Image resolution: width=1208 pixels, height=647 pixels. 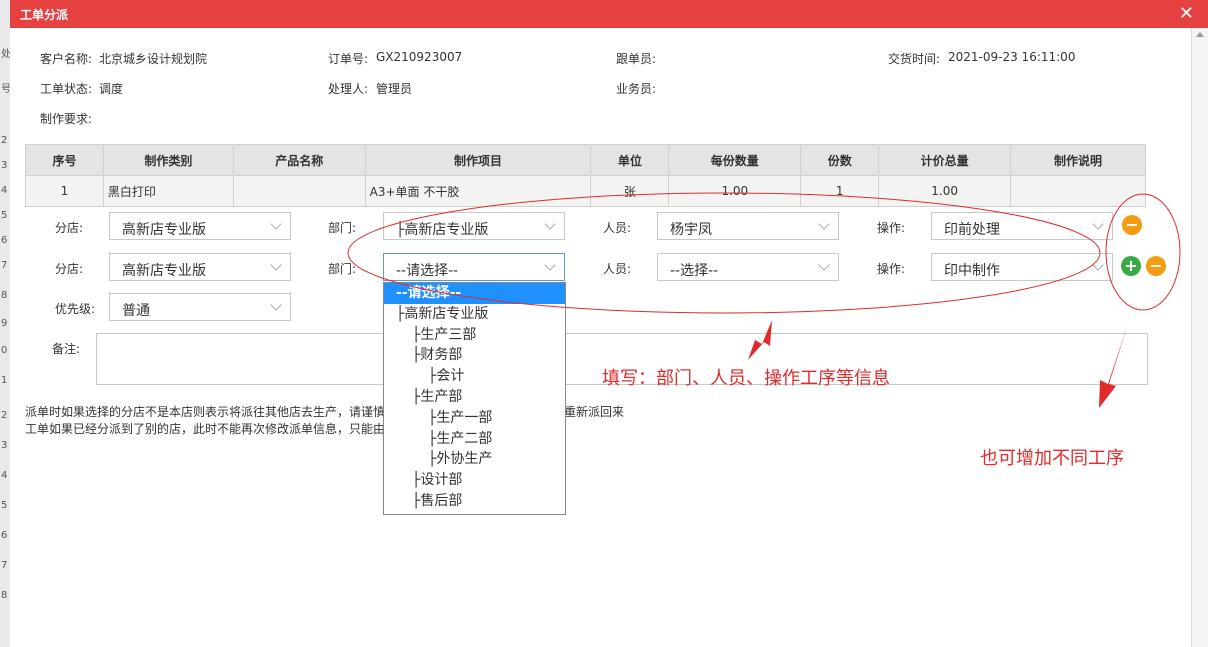 What do you see at coordinates (442, 230) in the screenshot?
I see `dept-value: ├高新店专业版` at bounding box center [442, 230].